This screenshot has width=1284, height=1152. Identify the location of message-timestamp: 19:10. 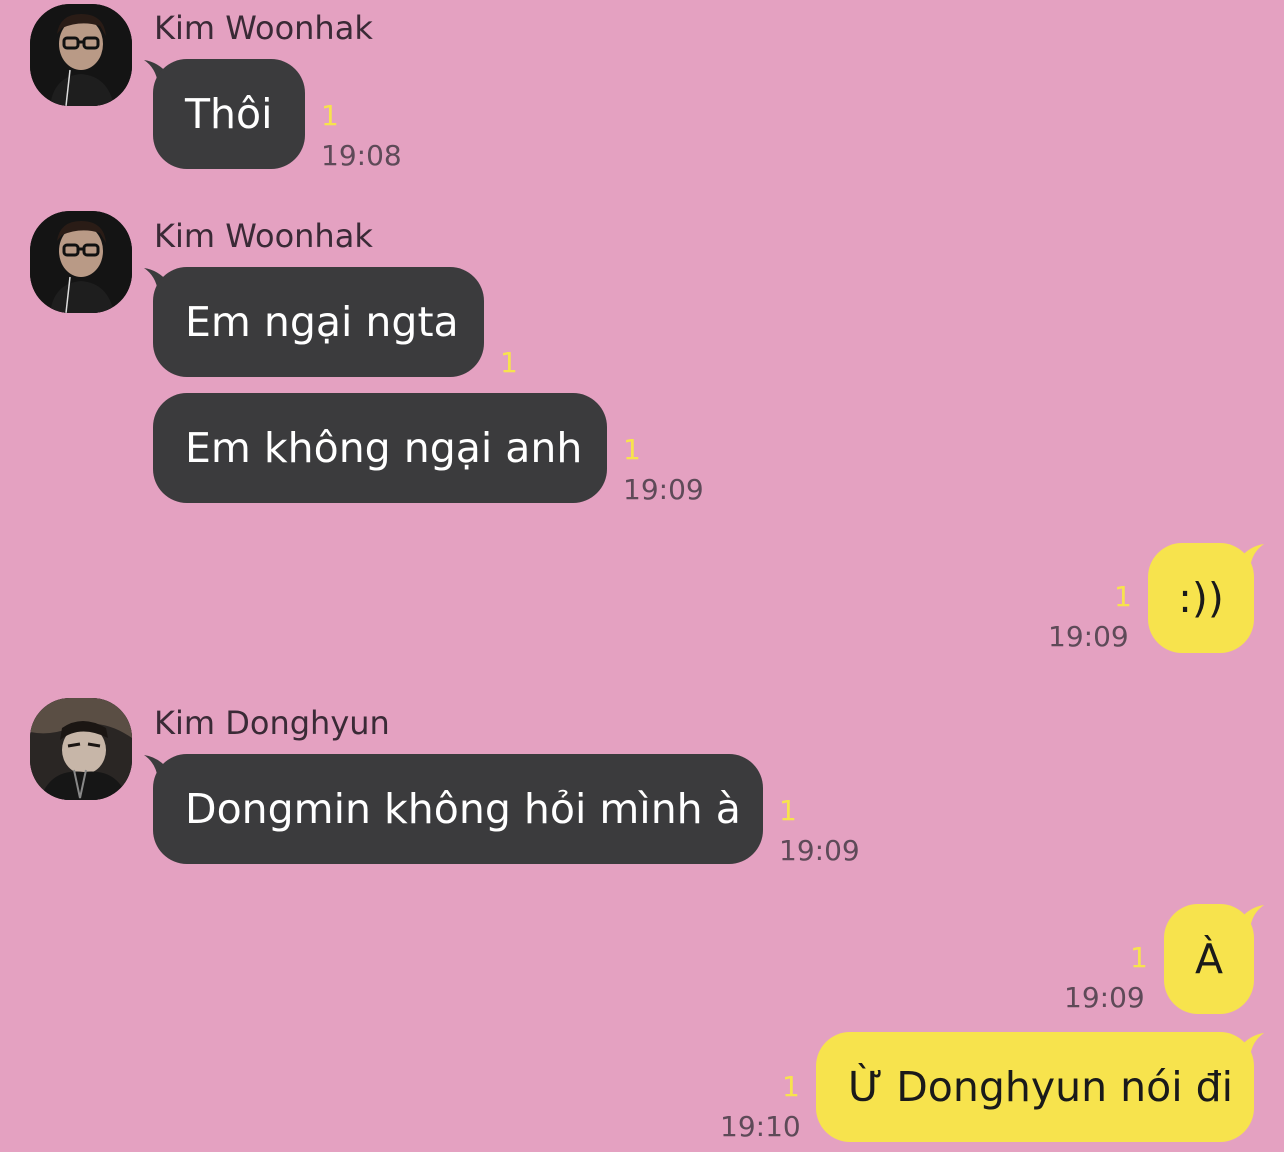
(760, 1126).